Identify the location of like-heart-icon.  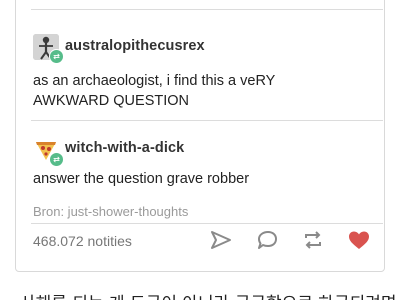
(359, 240).